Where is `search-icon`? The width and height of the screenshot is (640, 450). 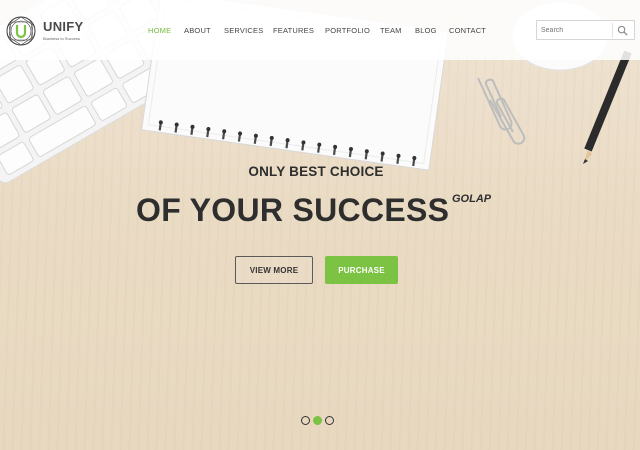
search-icon is located at coordinates (622, 30).